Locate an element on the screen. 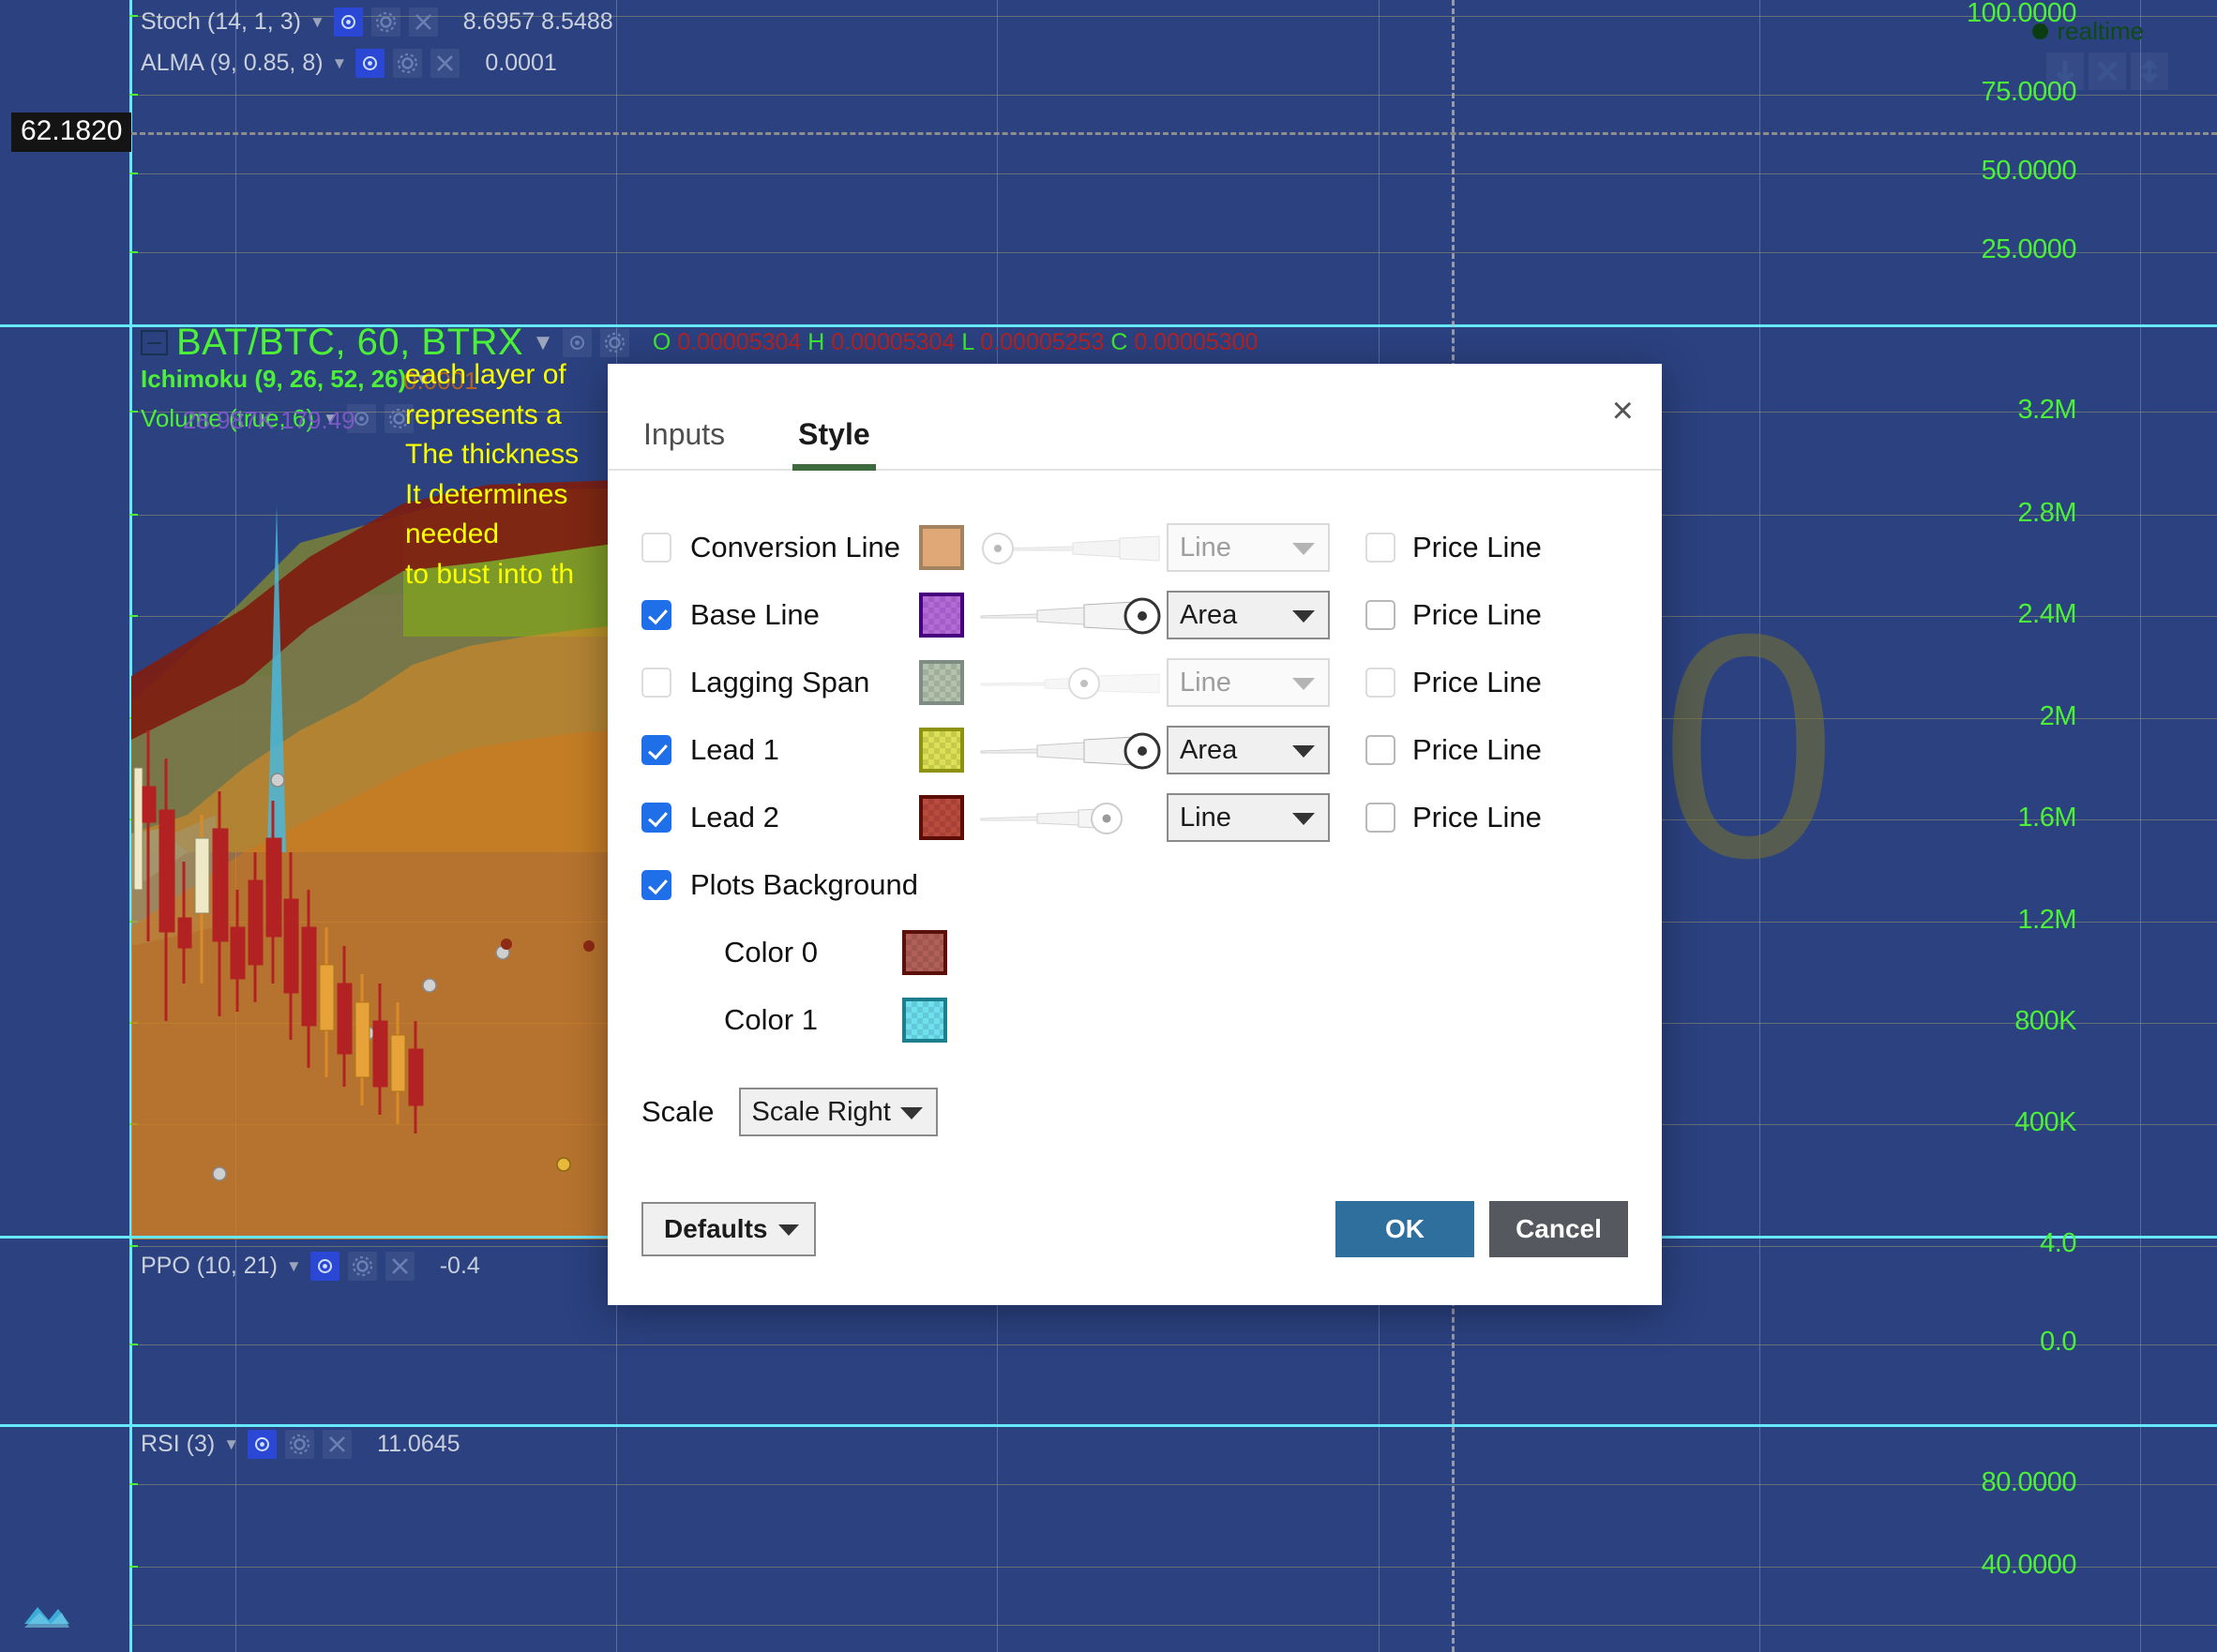  conversion-line-color-swatch is located at coordinates (941, 547).